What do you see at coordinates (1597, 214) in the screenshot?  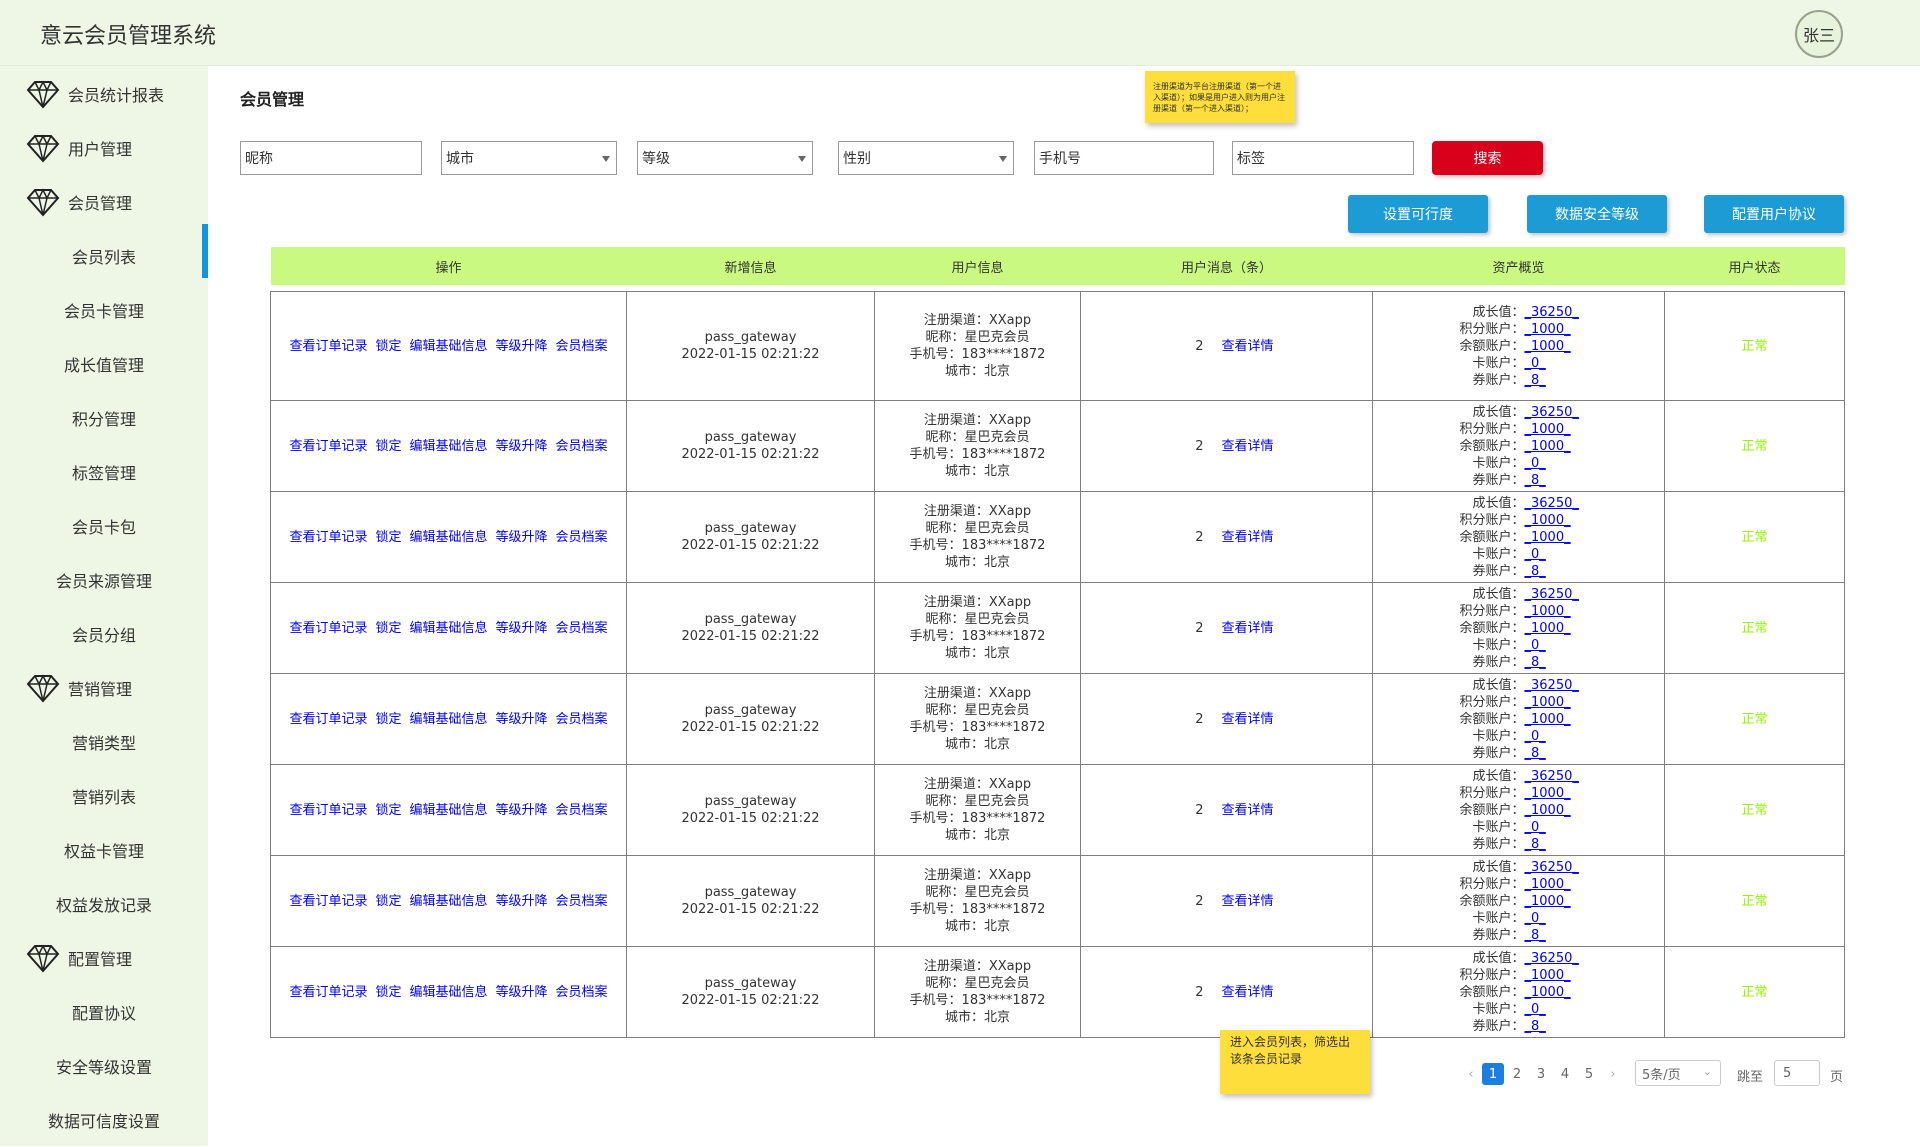 I see `data-security-level-button: 数据安全等级` at bounding box center [1597, 214].